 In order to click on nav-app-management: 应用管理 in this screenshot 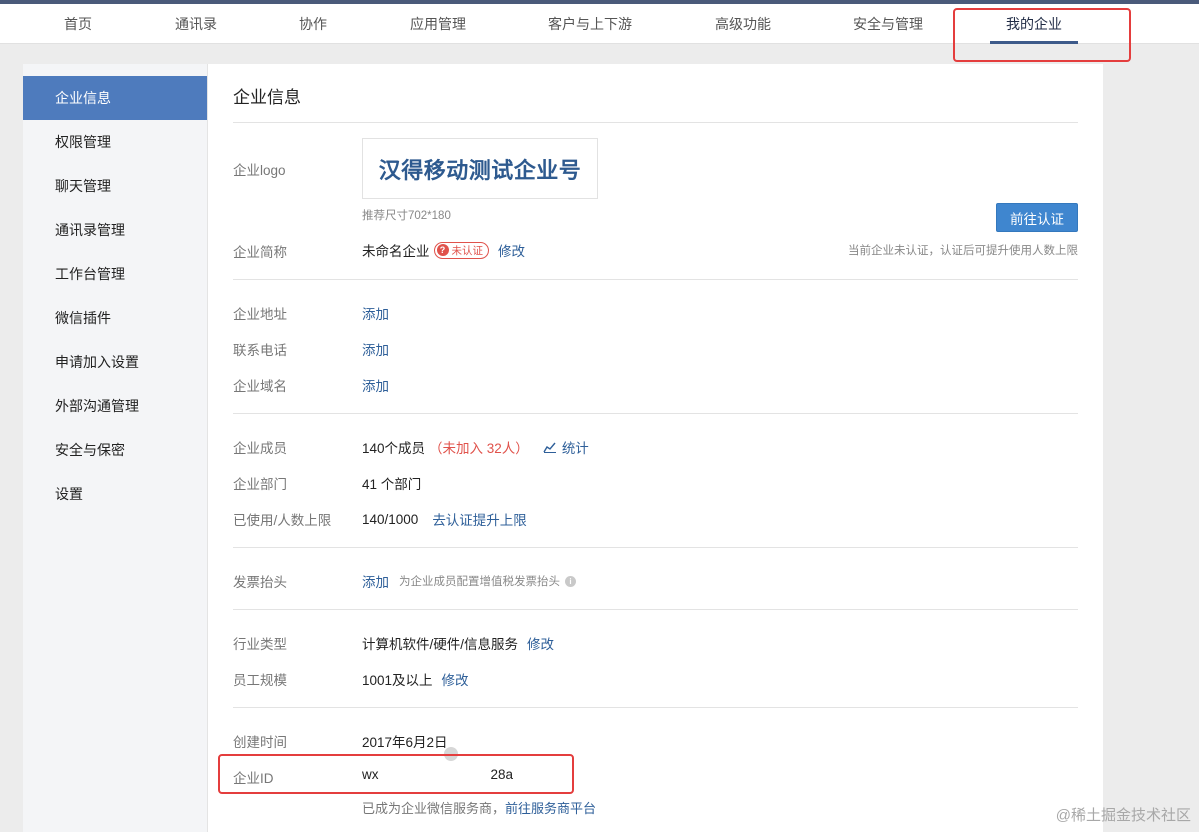, I will do `click(438, 24)`.